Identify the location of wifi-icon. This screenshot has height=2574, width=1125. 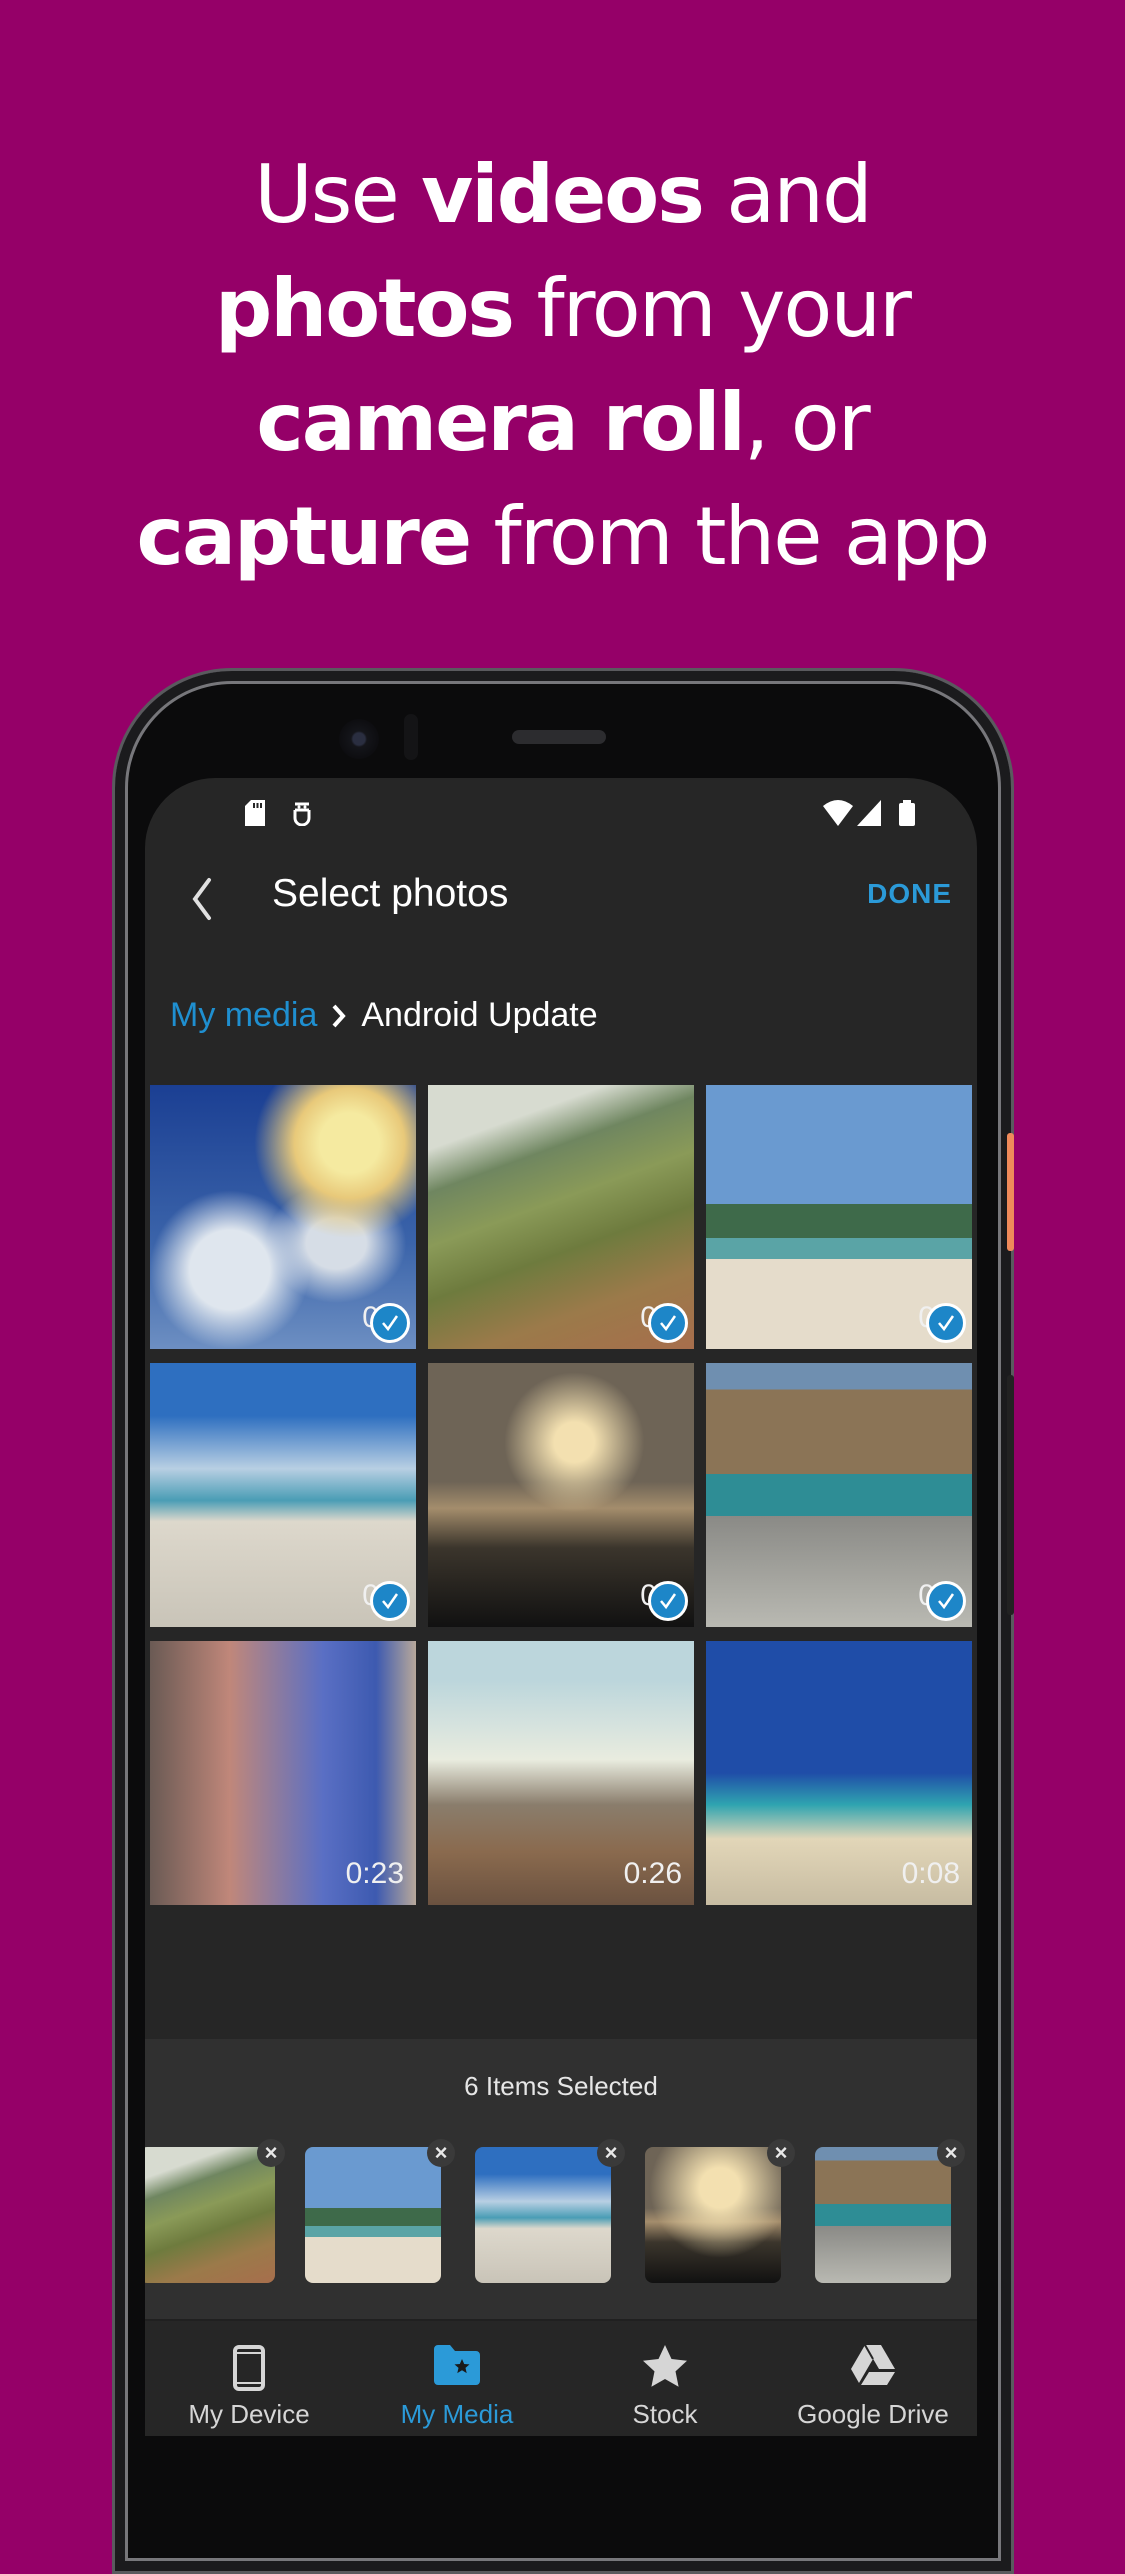
(838, 813).